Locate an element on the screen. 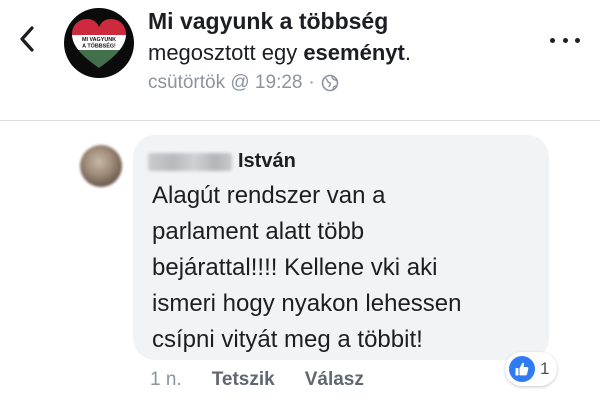 The width and height of the screenshot is (600, 401). comment-age: 1 n. is located at coordinates (166, 380).